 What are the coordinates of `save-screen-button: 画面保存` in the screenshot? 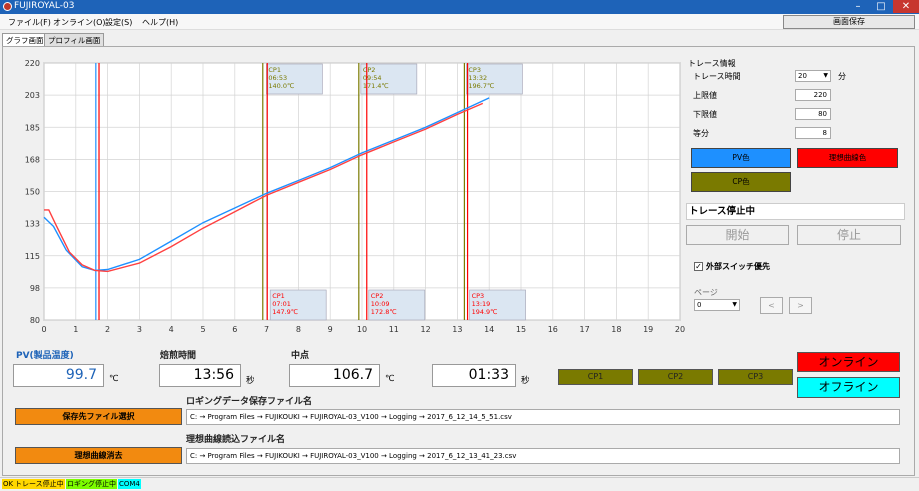 It's located at (849, 22).